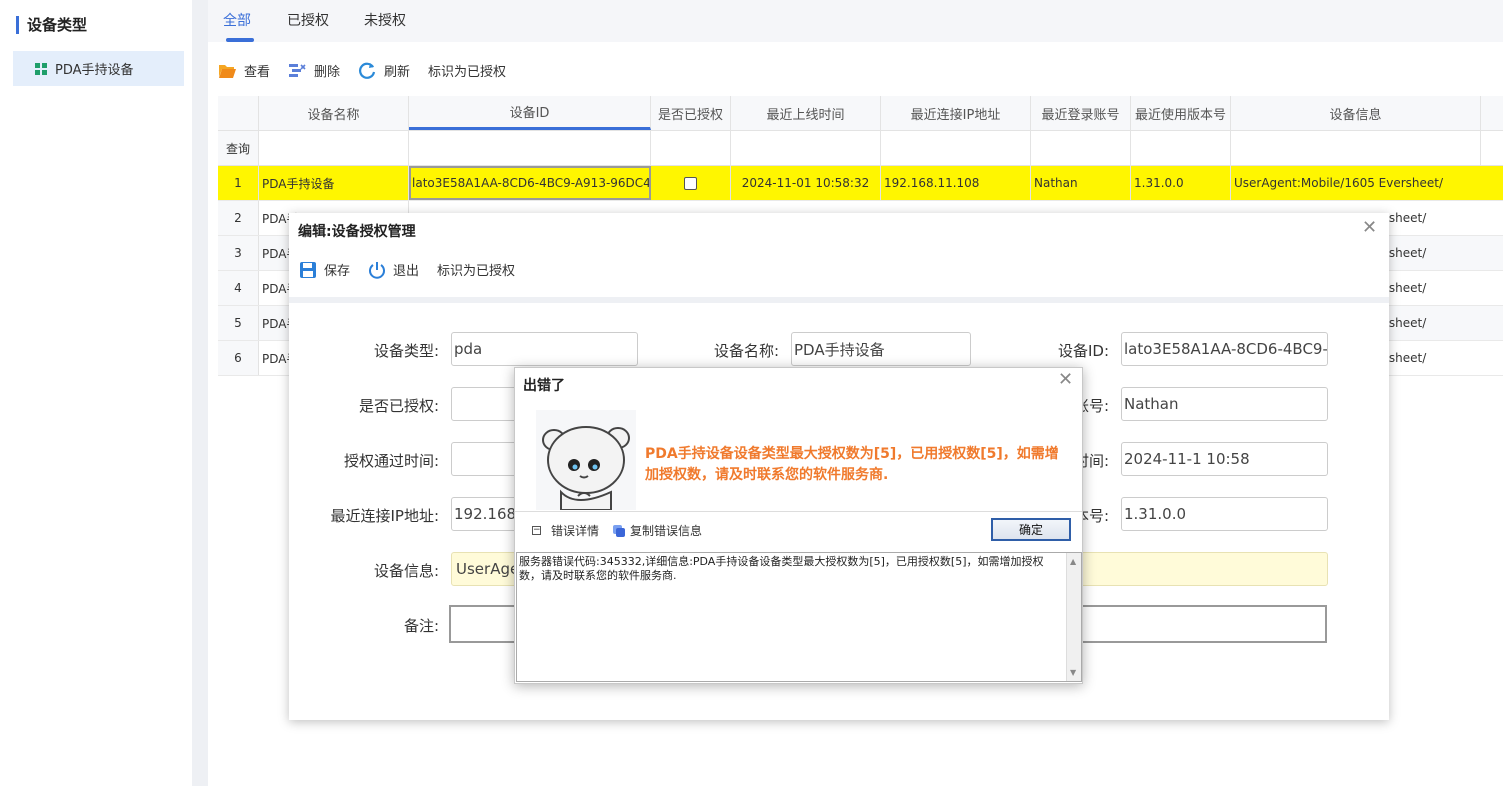  What do you see at coordinates (1181, 113) in the screenshot?
I see `header-version: 最近使用版本号` at bounding box center [1181, 113].